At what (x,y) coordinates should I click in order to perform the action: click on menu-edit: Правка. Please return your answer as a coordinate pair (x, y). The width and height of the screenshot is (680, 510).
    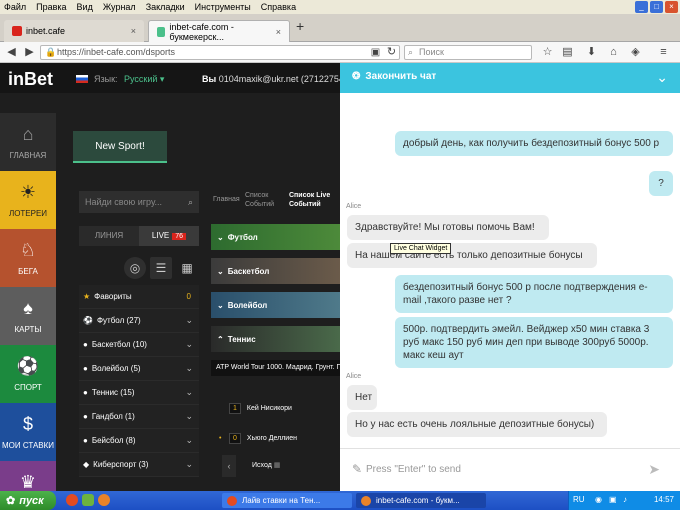
    Looking at the image, I should click on (51, 7).